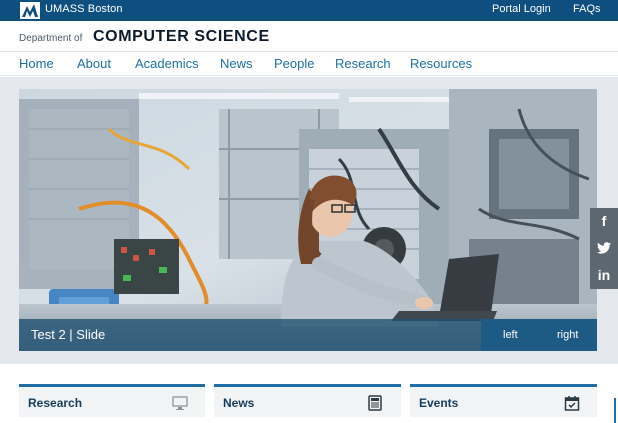 The height and width of the screenshot is (423, 618). What do you see at coordinates (294, 63) in the screenshot?
I see `nav-item-people: People` at bounding box center [294, 63].